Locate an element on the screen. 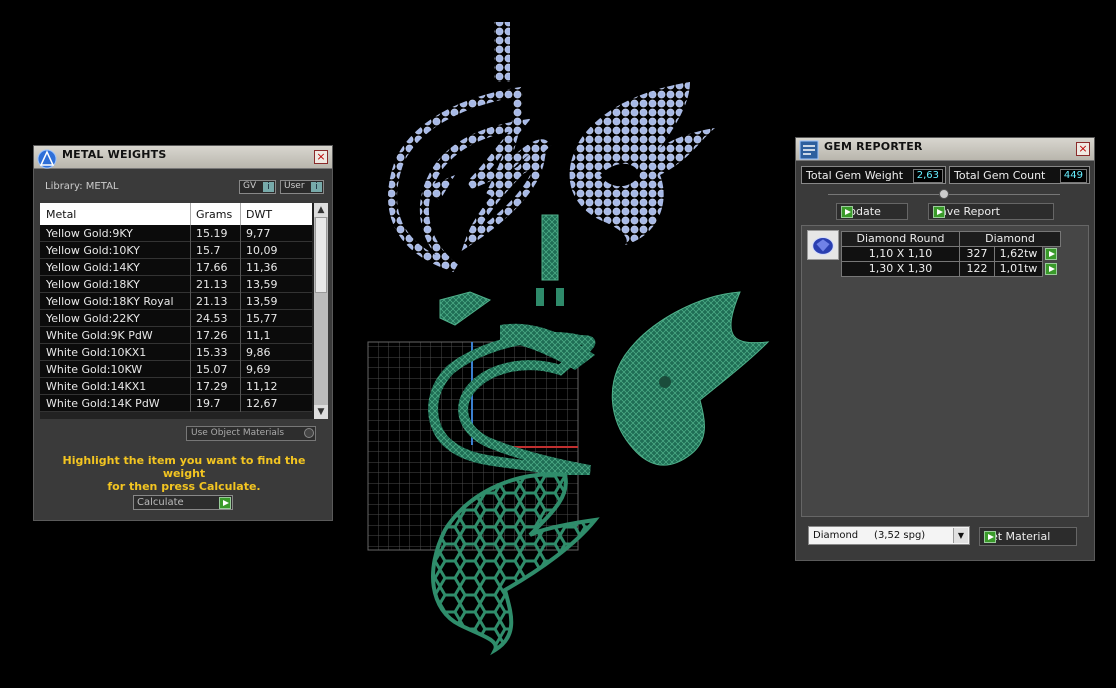  gv-toggle: GV i is located at coordinates (257, 187).